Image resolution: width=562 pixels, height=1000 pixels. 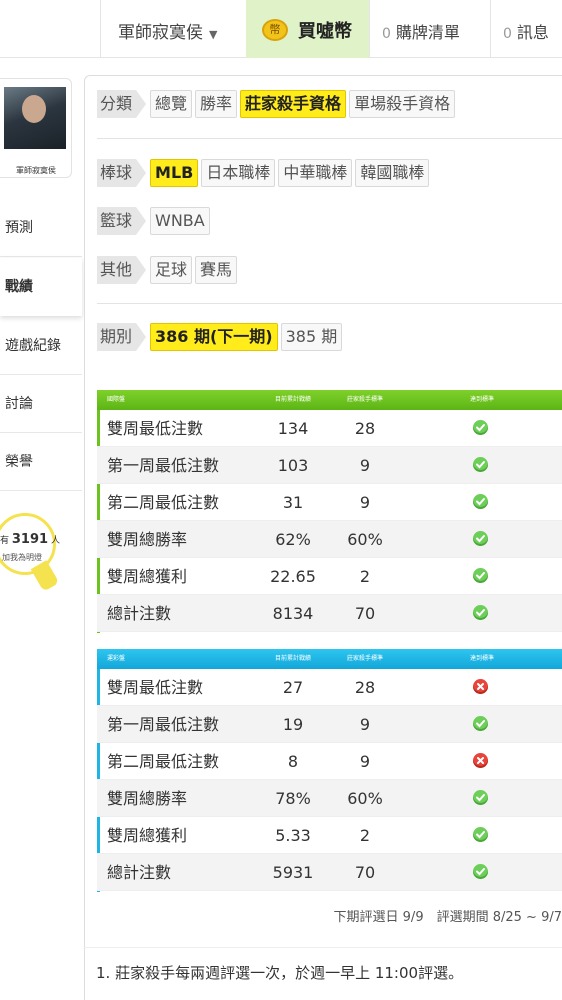 I want to click on avatar, so click(x=35, y=118).